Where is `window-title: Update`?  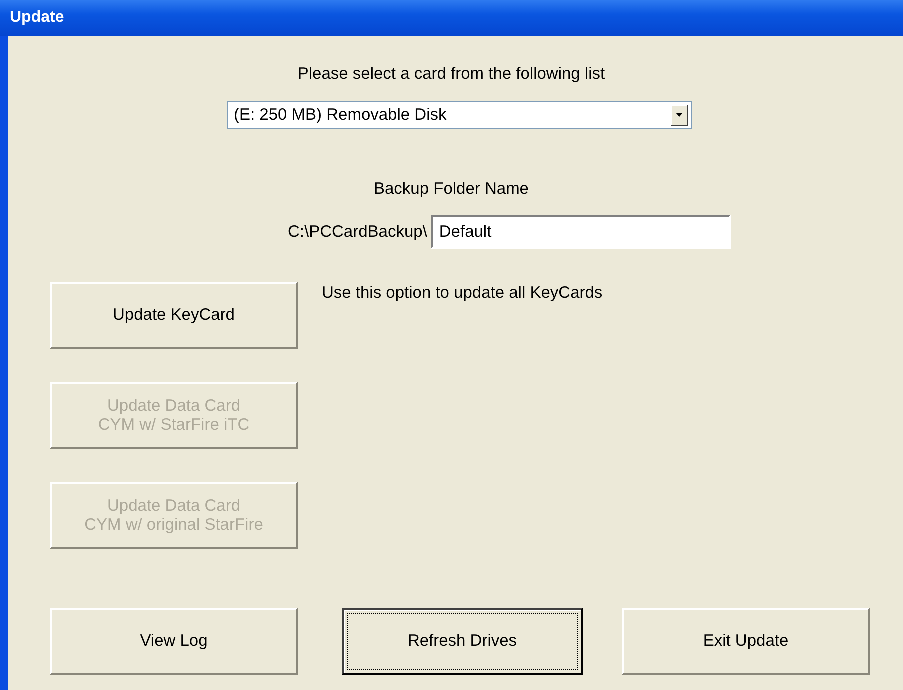
window-title: Update is located at coordinates (37, 18).